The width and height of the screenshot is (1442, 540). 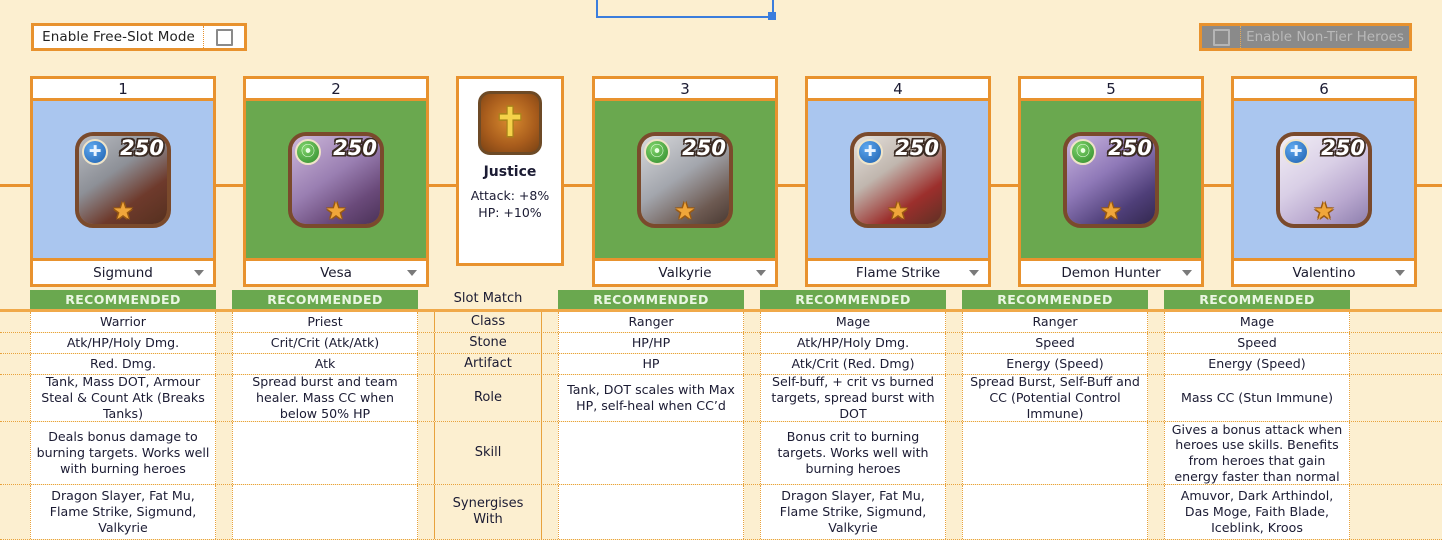 I want to click on stone-value: Speed, so click(x=1257, y=343).